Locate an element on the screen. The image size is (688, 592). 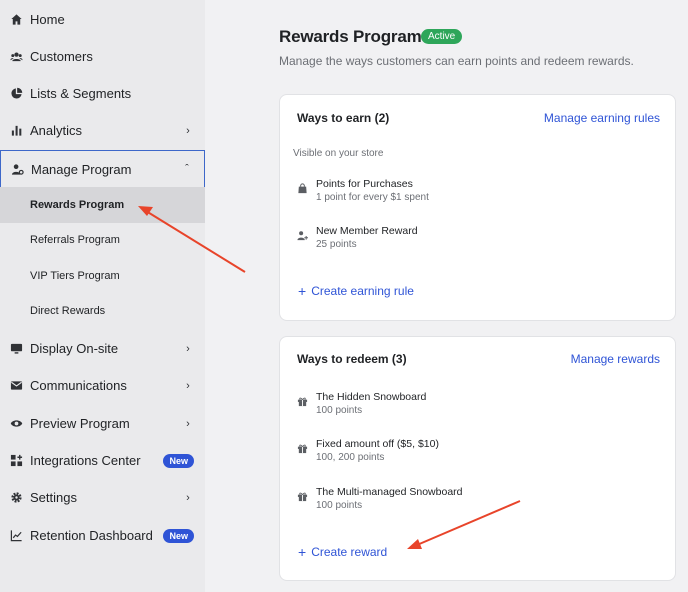
page-title: Rewards Program is located at coordinates (350, 36).